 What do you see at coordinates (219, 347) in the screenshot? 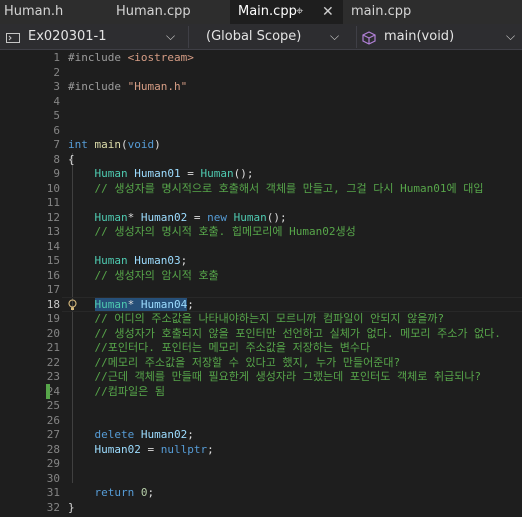
I see `code-text: //포인터다. 포인터는 메모리 주소값을 저장하는 변수다` at bounding box center [219, 347].